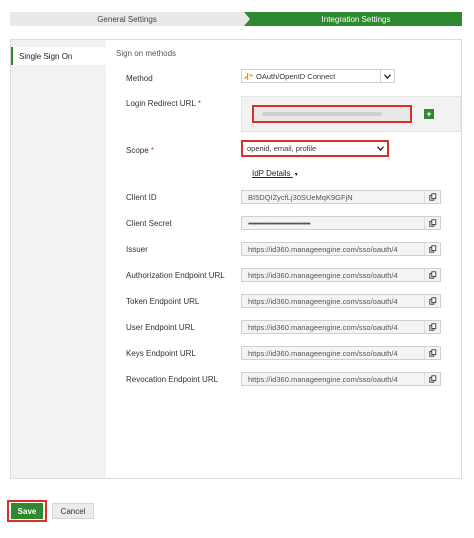 The height and width of the screenshot is (538, 474). What do you see at coordinates (279, 223) in the screenshot?
I see `client-secret-value: ••••••••••••••••••••••••••••••••••••••` at bounding box center [279, 223].